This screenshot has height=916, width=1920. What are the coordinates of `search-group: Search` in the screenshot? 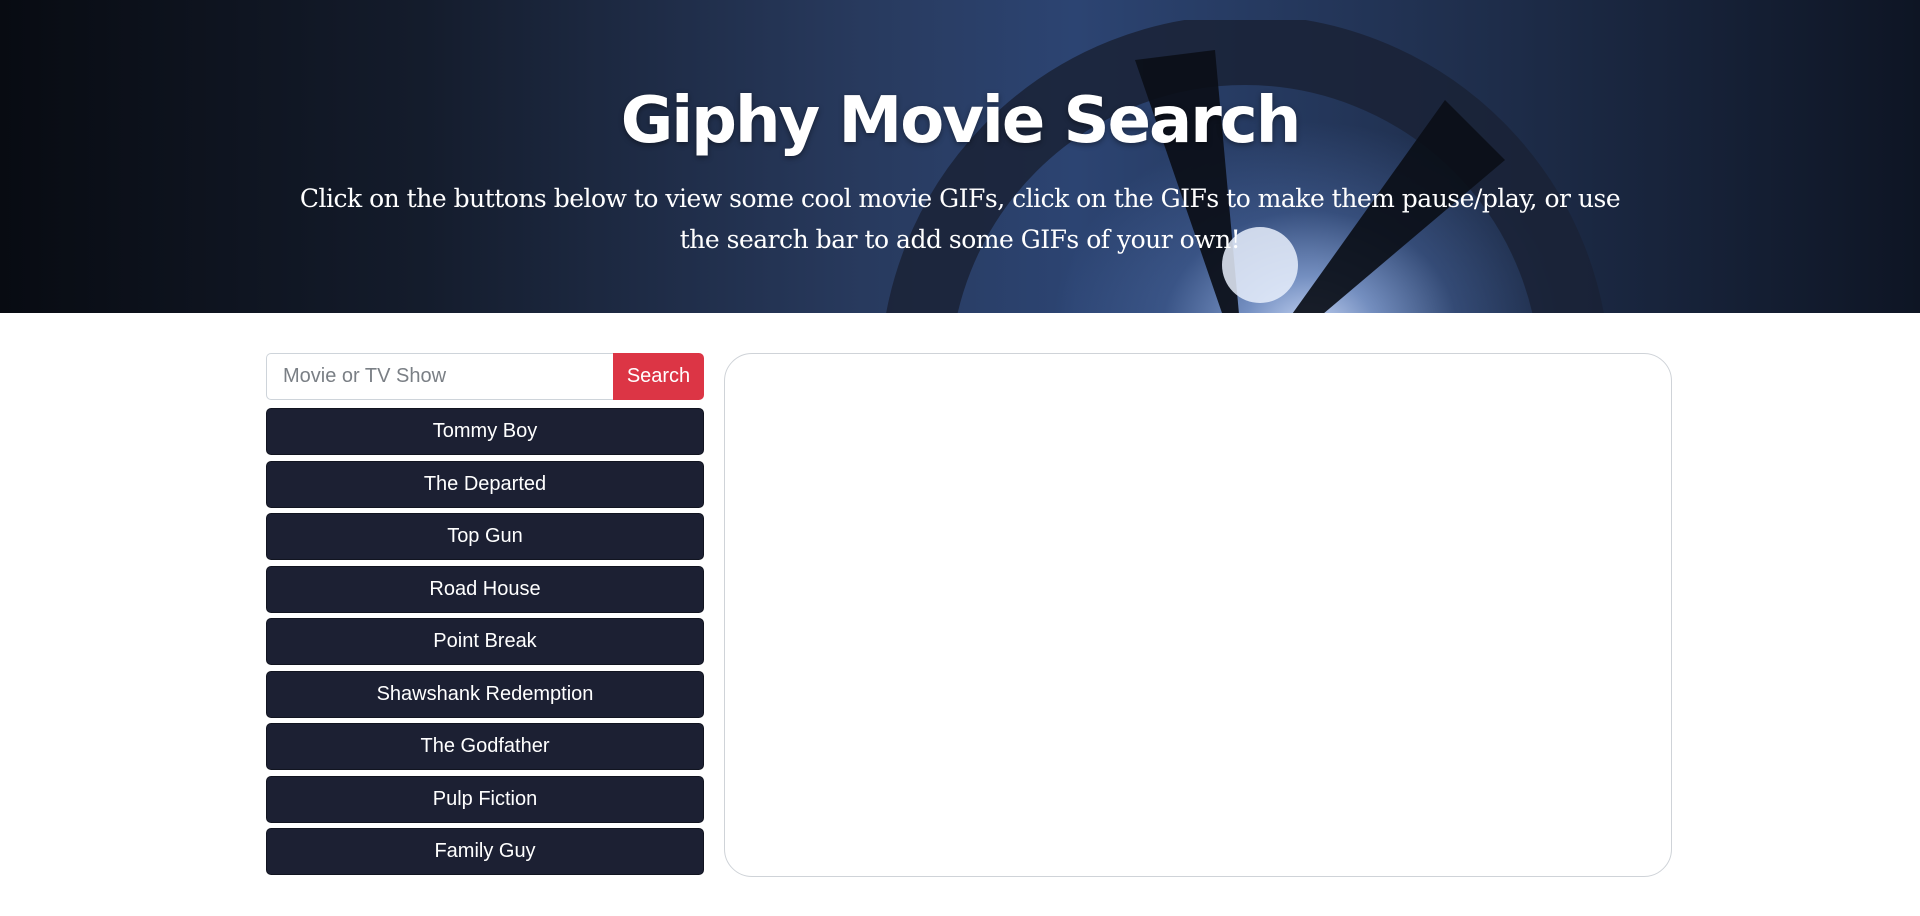 It's located at (485, 376).